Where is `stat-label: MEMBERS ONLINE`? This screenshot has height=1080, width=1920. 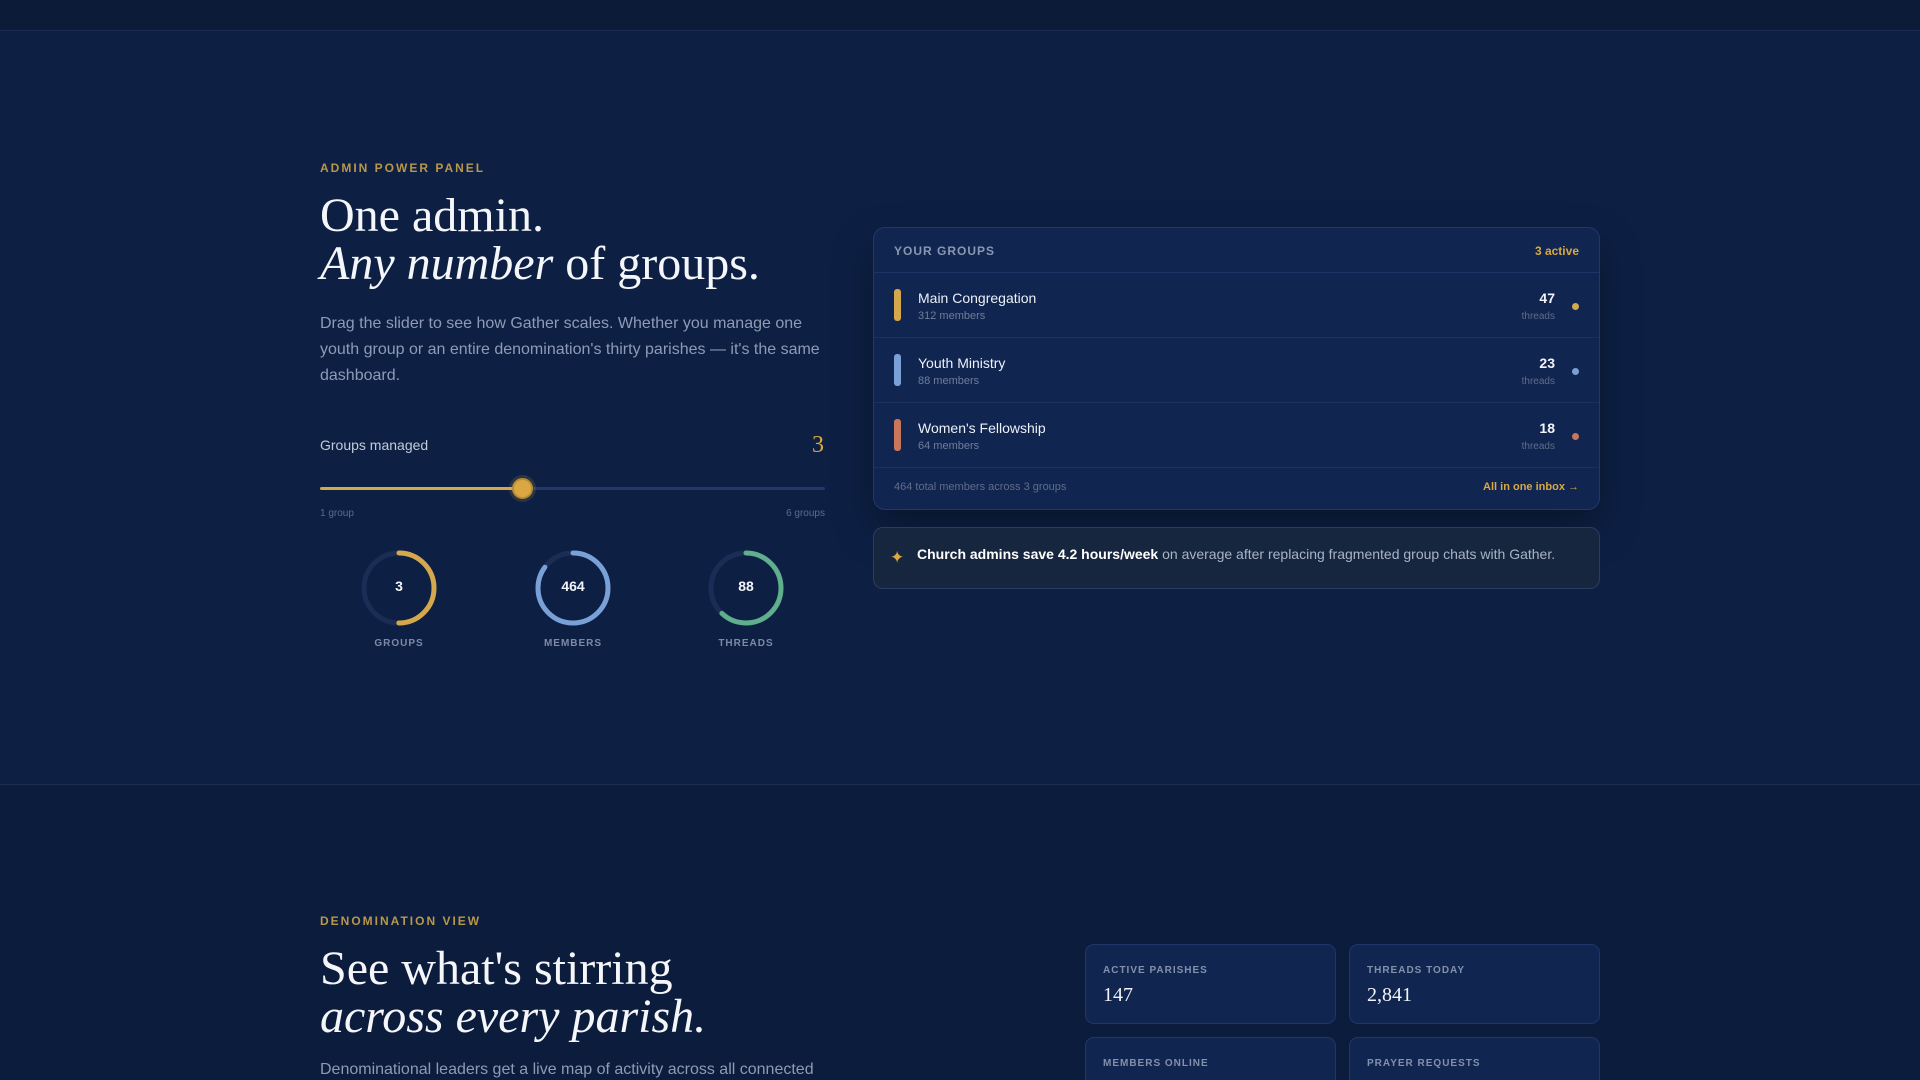
stat-label: MEMBERS ONLINE is located at coordinates (1156, 1063).